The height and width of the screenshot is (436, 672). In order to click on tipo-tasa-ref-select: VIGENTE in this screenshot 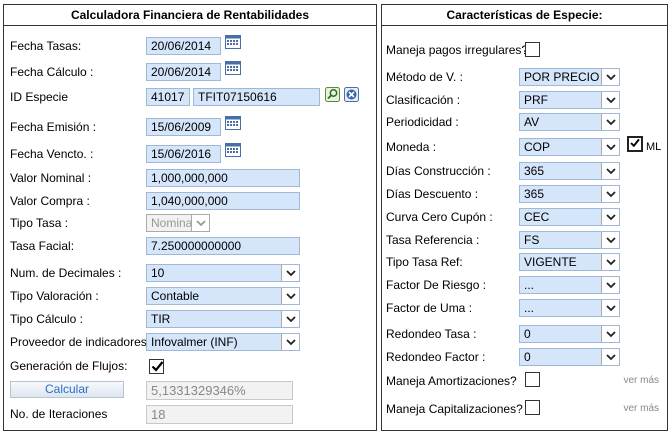, I will do `click(569, 262)`.